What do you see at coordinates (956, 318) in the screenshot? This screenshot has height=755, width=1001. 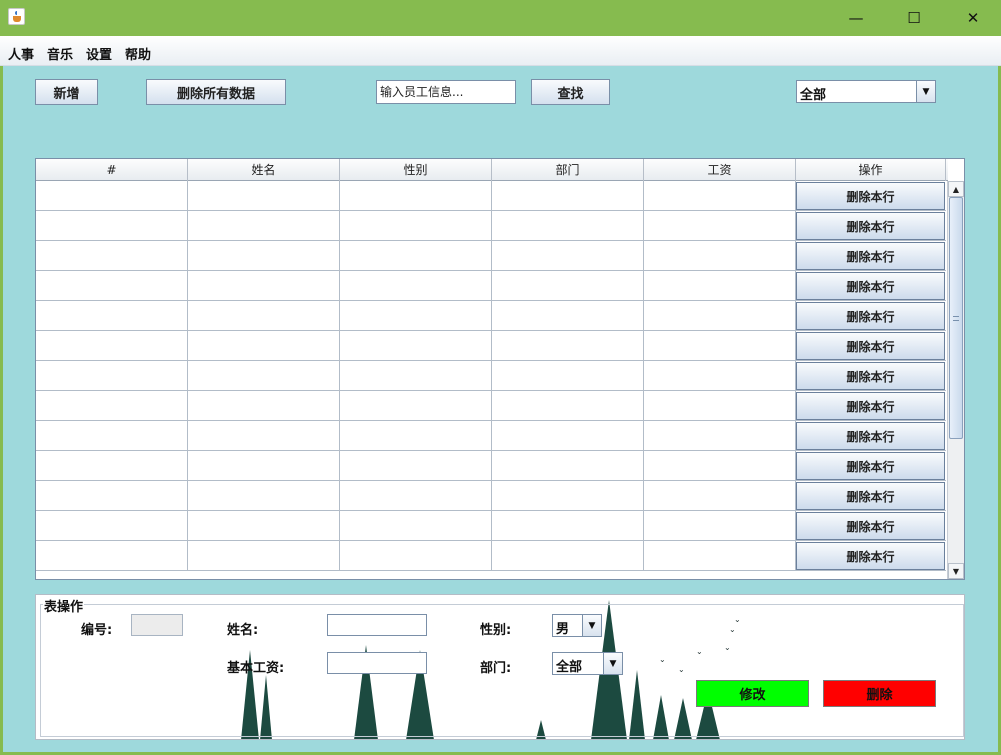 I see `scroll-thumb` at bounding box center [956, 318].